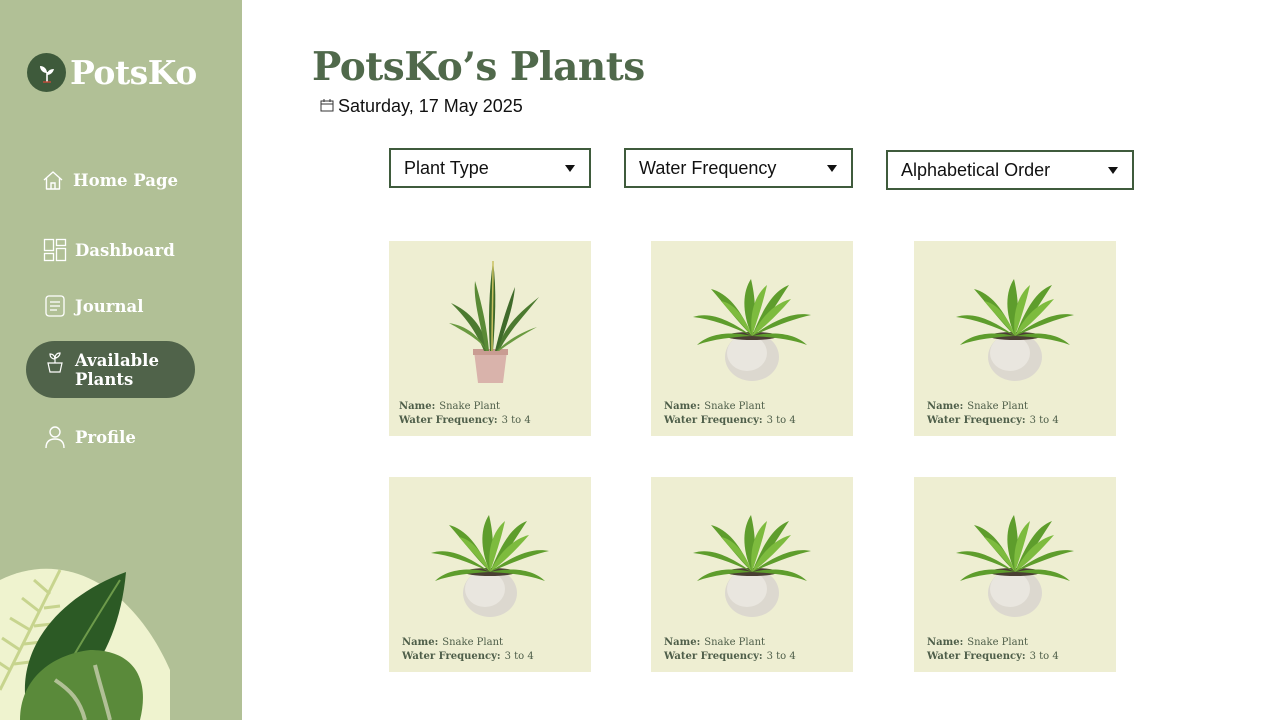 This screenshot has height=720, width=1280. I want to click on snake-plant-image, so click(494, 322).